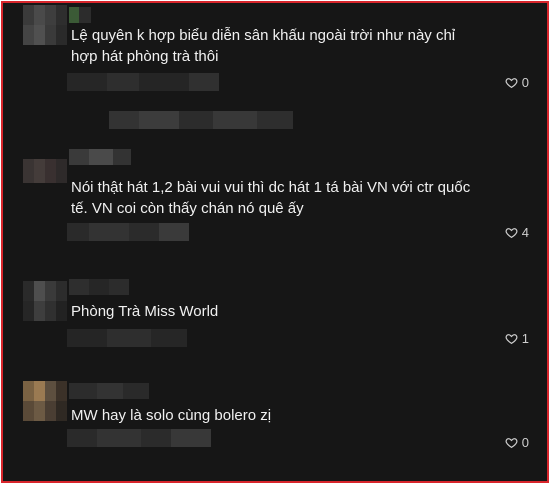 This screenshot has height=484, width=550. I want to click on like-button: 1, so click(517, 338).